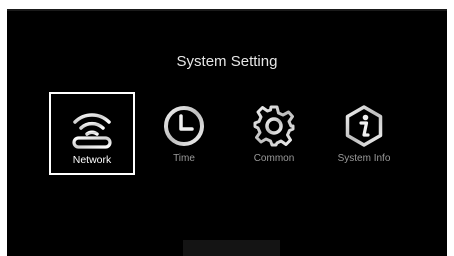 This screenshot has width=454, height=256. What do you see at coordinates (274, 126) in the screenshot?
I see `gear-icon` at bounding box center [274, 126].